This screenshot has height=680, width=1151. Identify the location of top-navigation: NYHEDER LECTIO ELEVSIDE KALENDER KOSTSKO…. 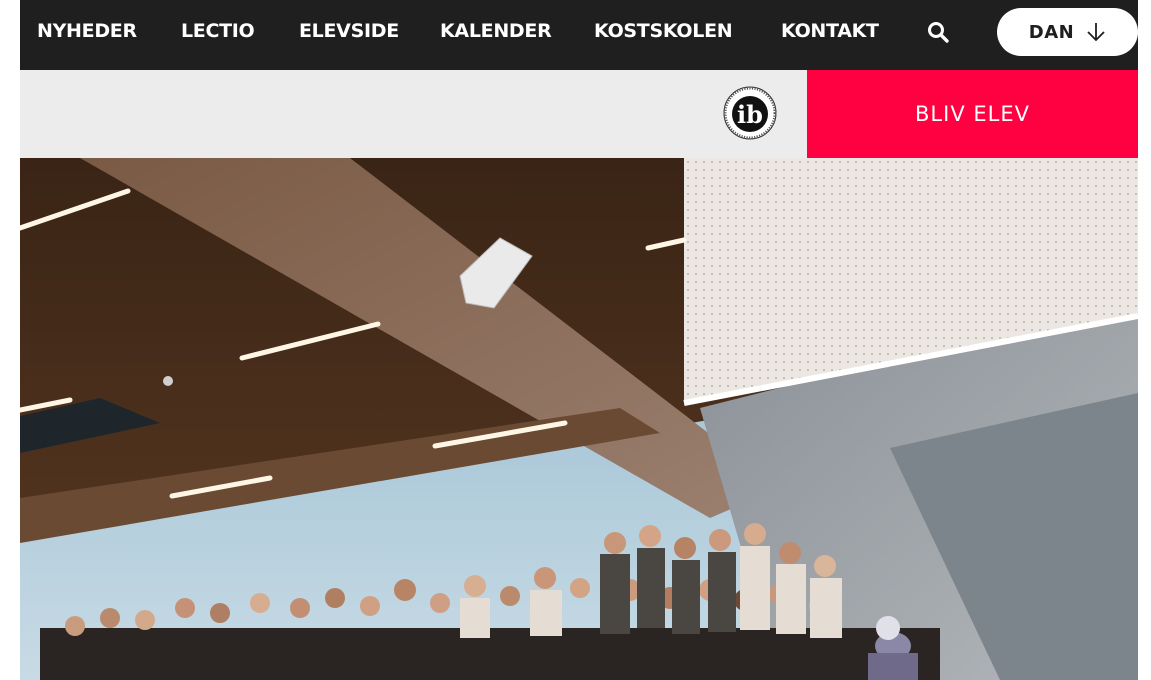
(579, 35).